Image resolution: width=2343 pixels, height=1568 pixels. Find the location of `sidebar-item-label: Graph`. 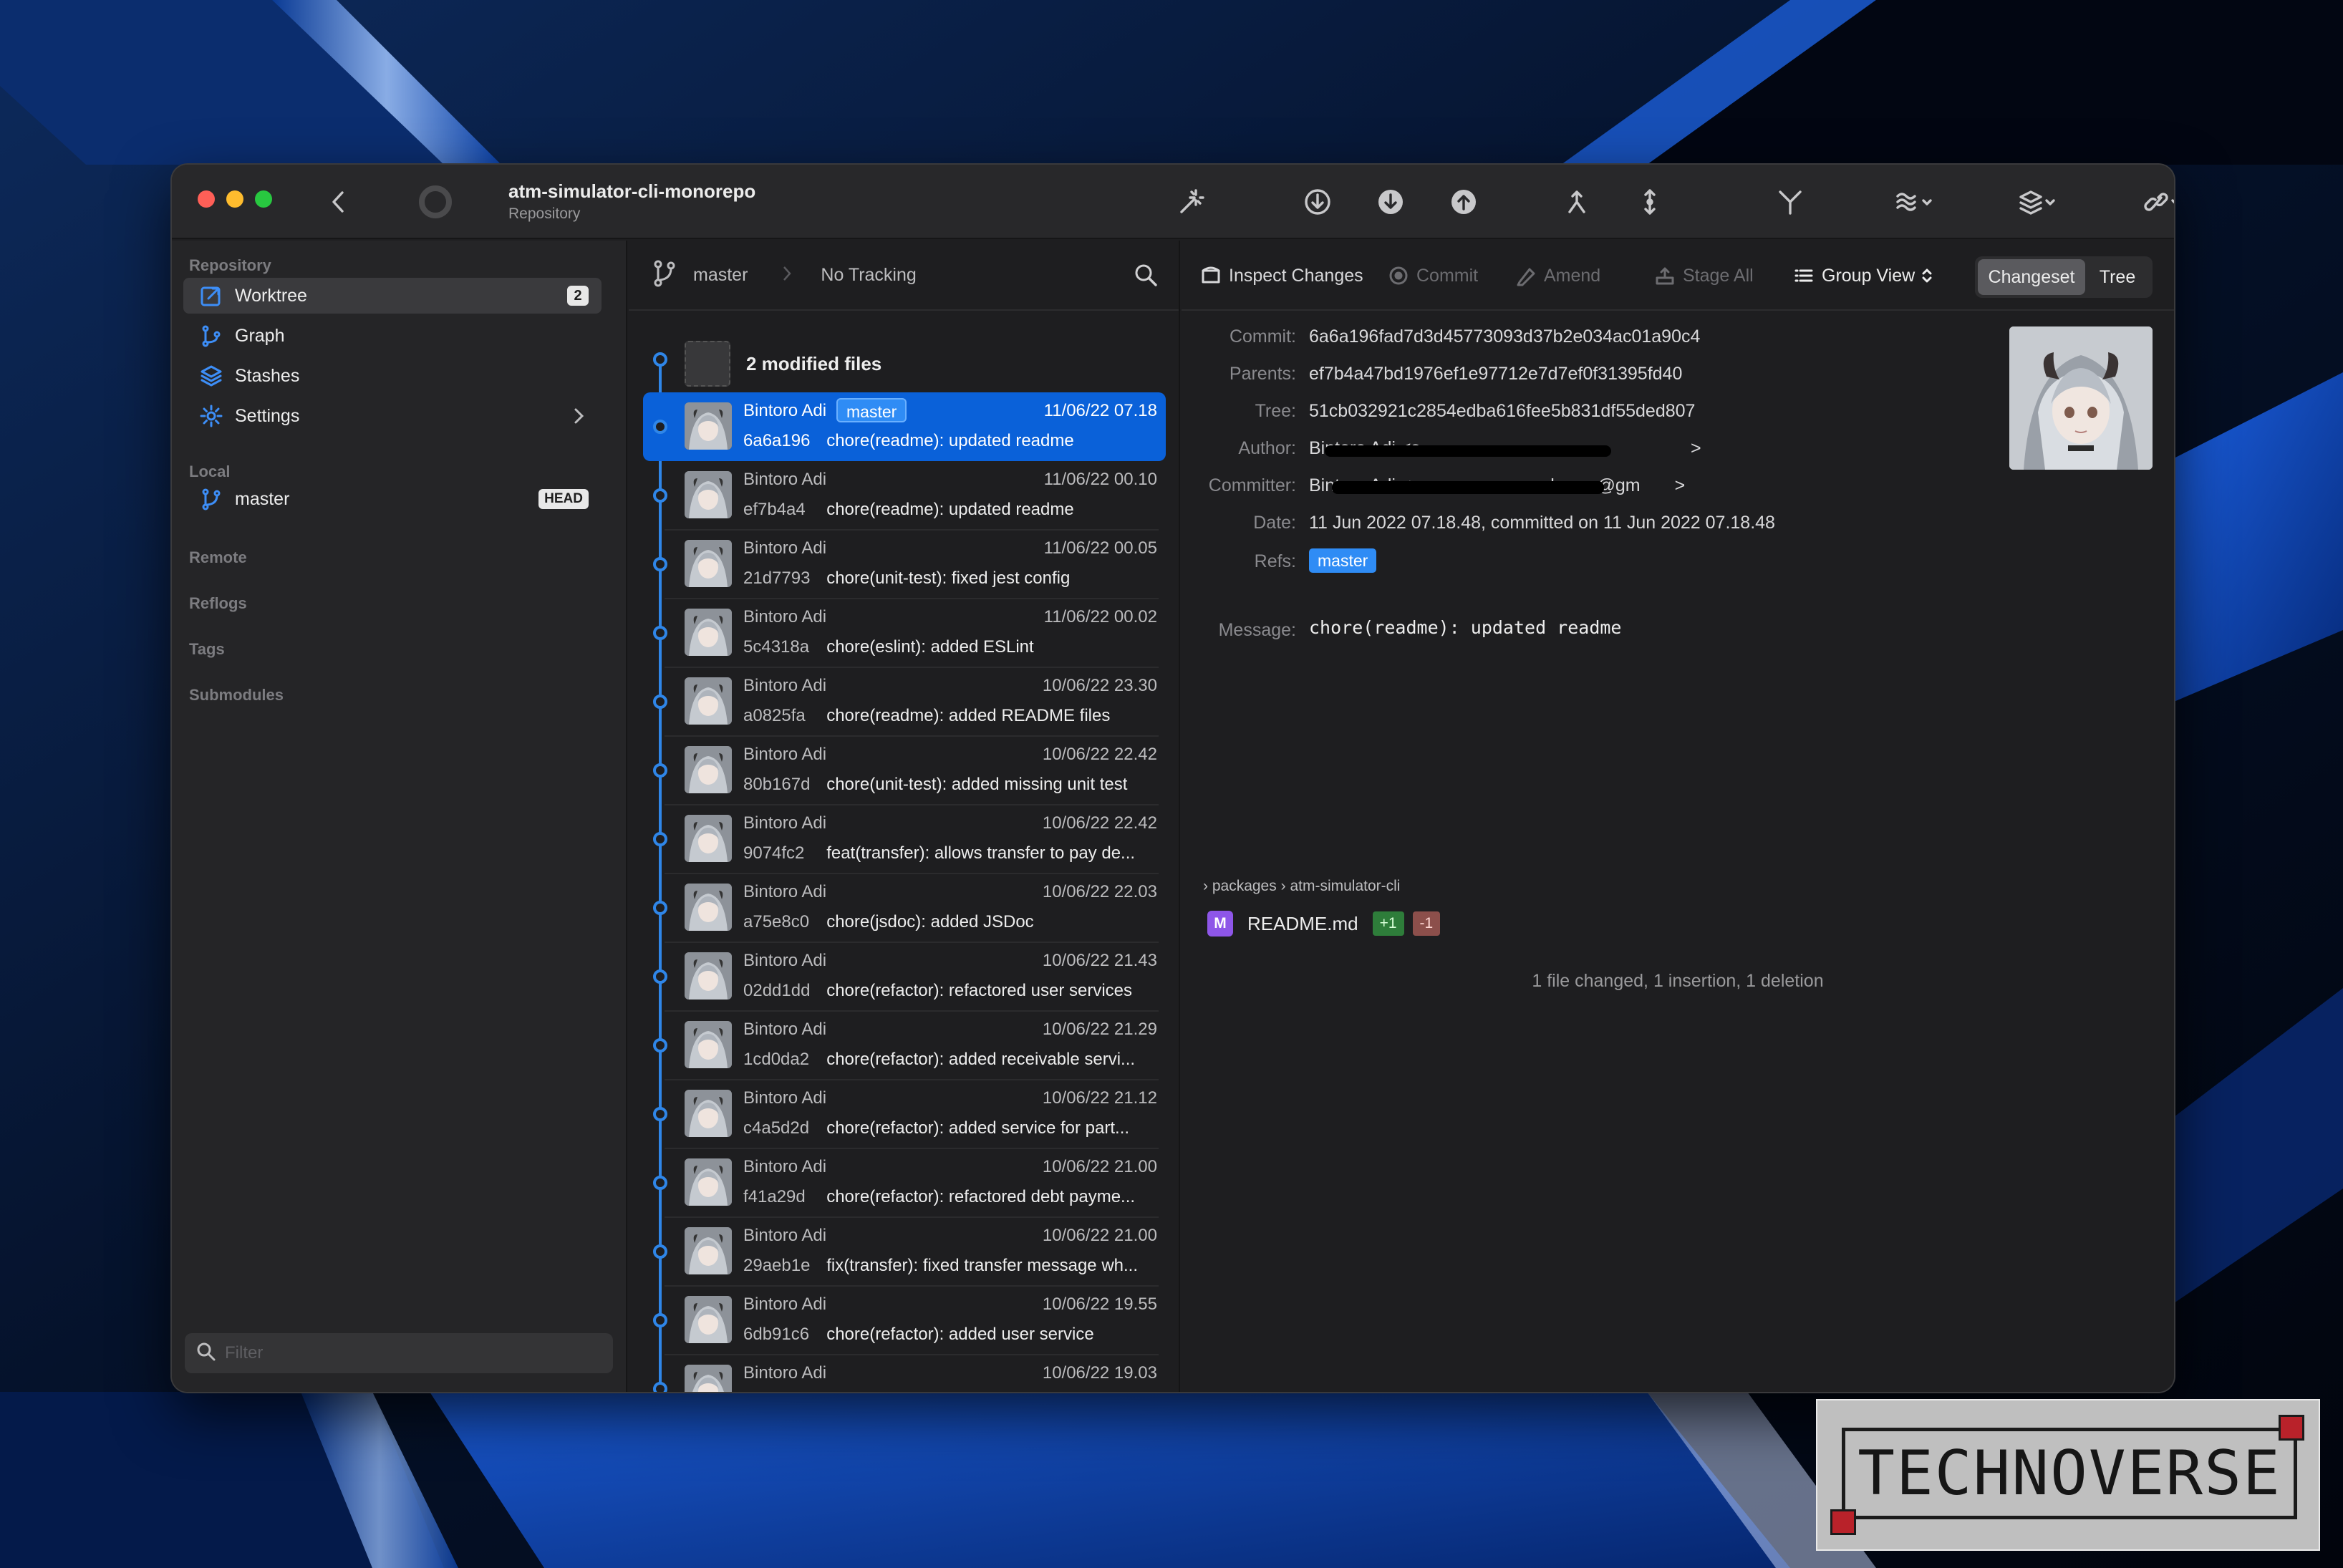

sidebar-item-label: Graph is located at coordinates (260, 335).